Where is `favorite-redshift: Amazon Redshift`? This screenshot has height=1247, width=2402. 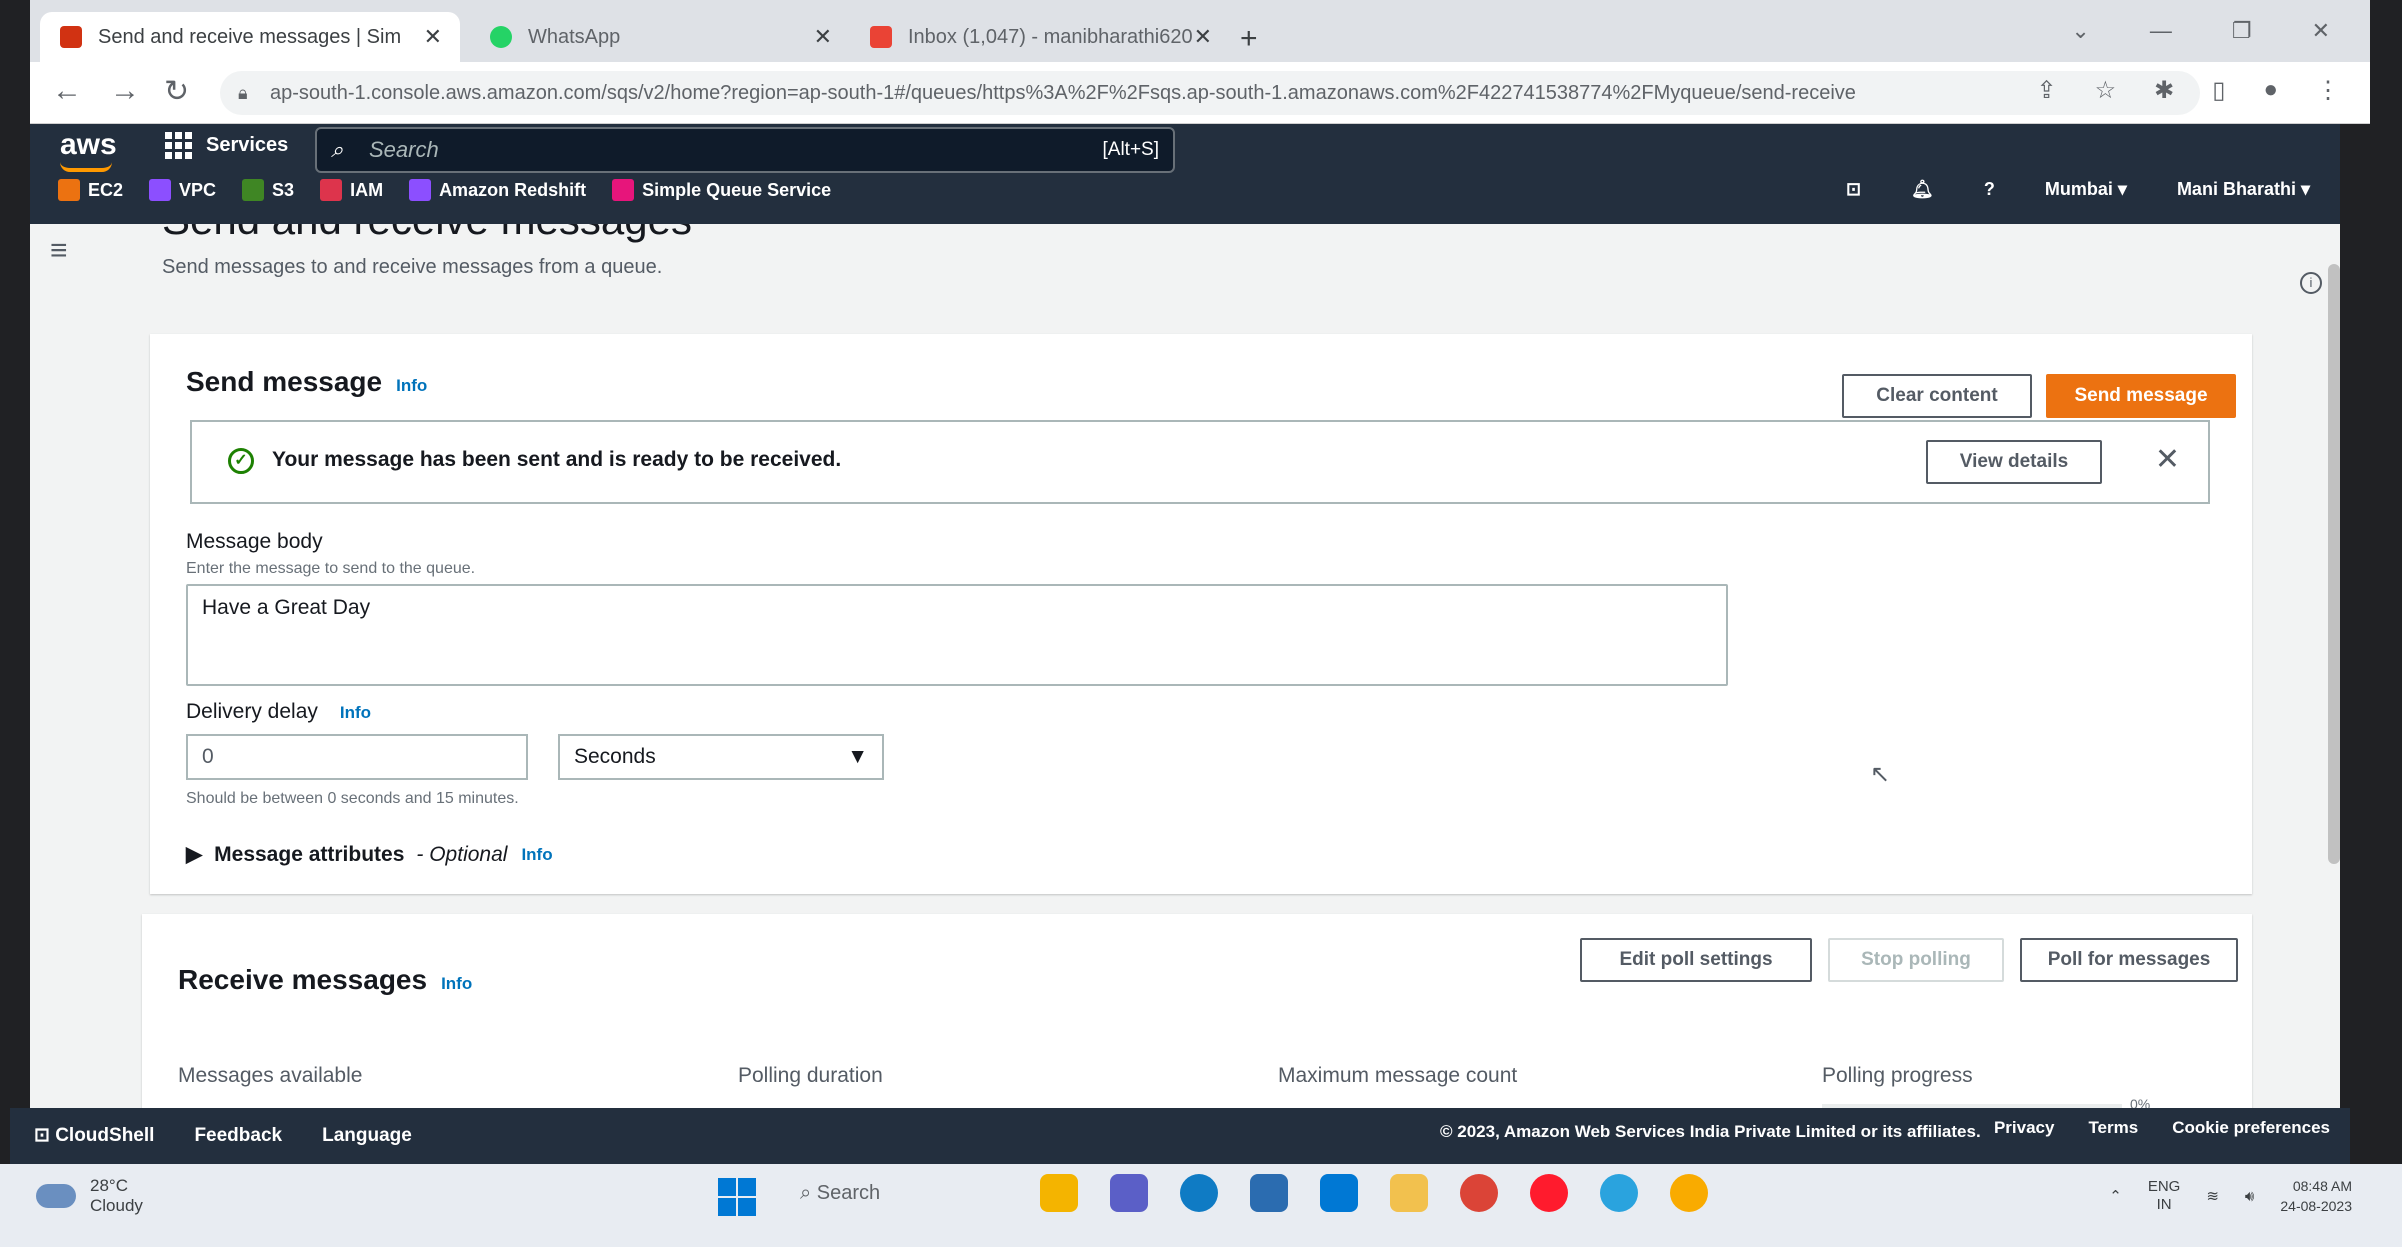
favorite-redshift: Amazon Redshift is located at coordinates (497, 190).